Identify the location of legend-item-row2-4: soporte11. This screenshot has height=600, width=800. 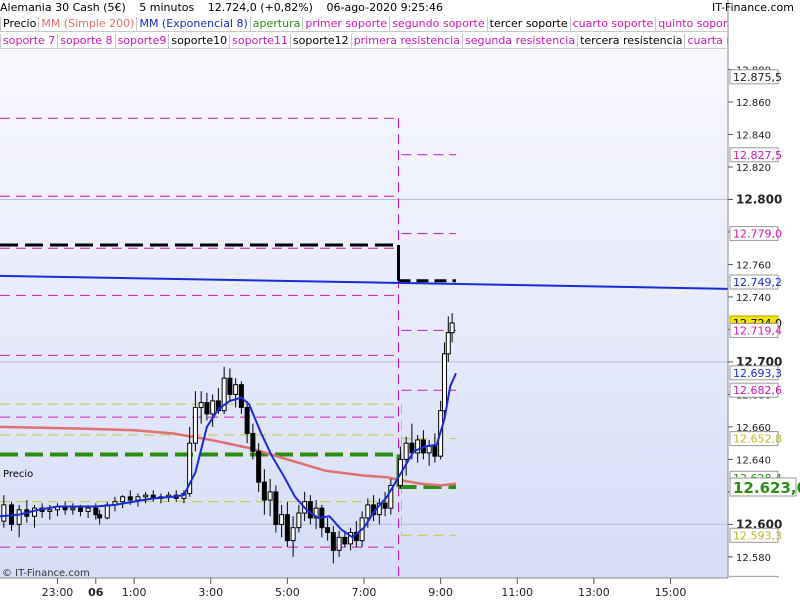
(260, 41).